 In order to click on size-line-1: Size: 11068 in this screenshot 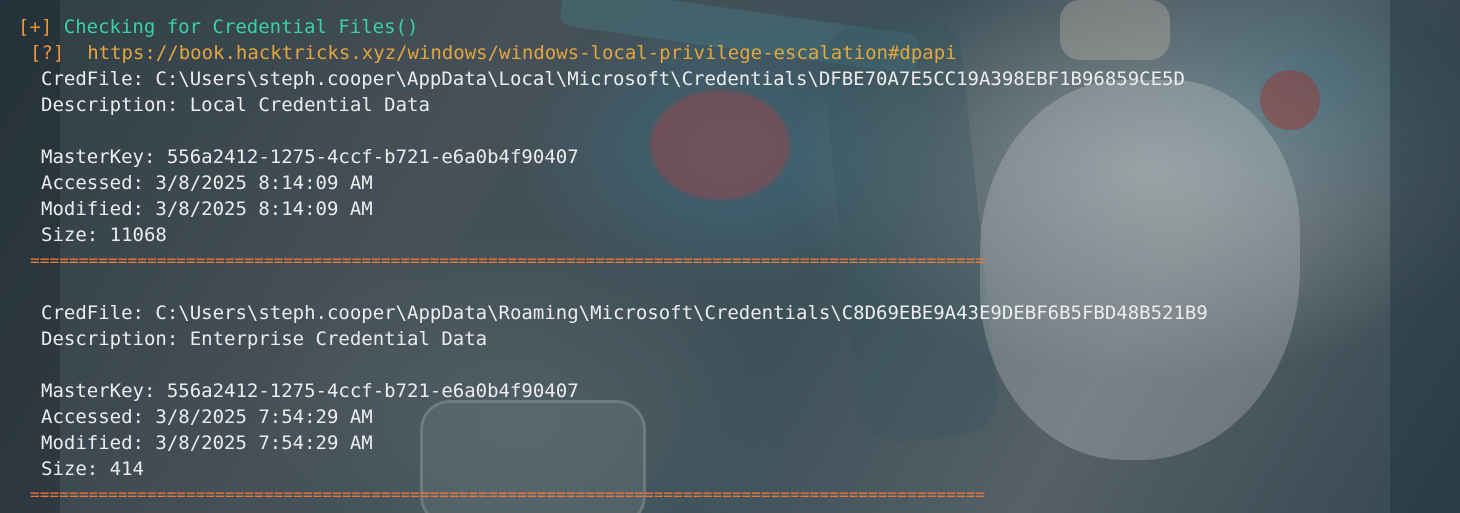, I will do `click(104, 235)`.